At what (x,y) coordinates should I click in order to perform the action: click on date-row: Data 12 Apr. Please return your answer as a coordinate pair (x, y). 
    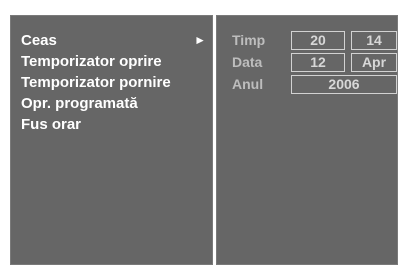
    Looking at the image, I should click on (307, 62).